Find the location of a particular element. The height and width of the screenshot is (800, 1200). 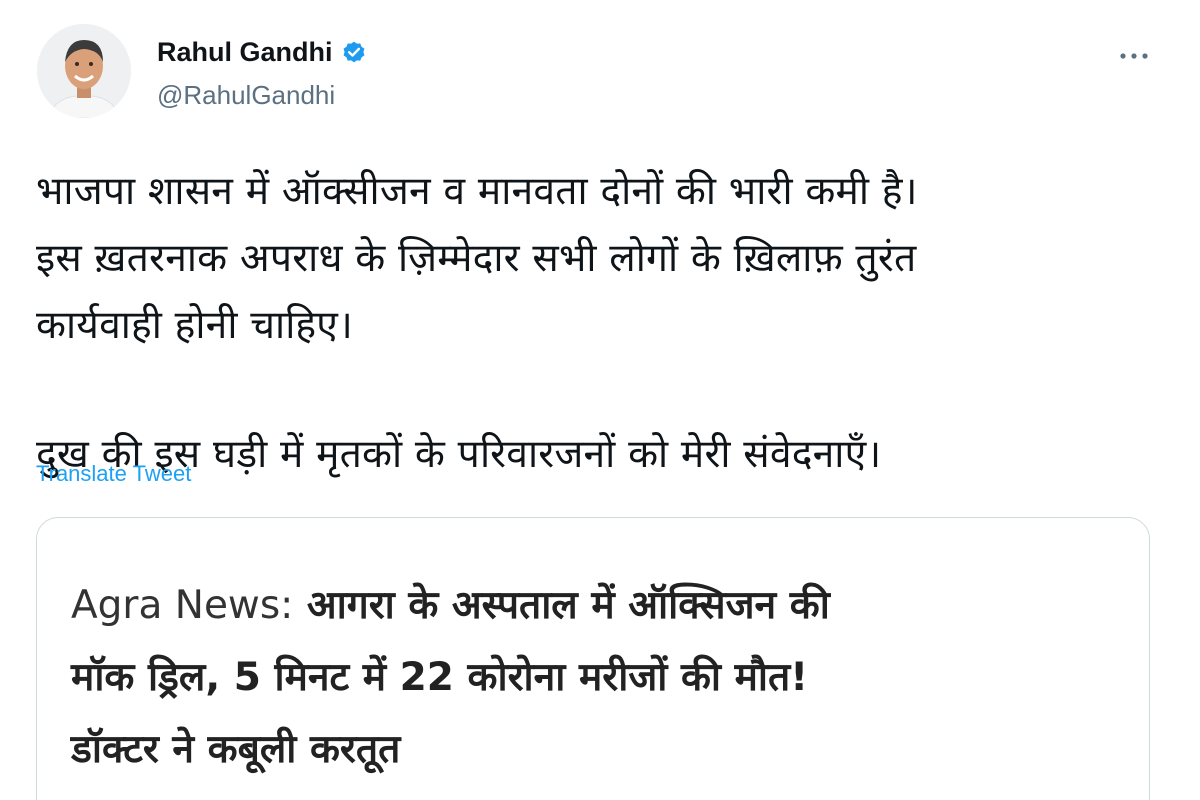

translate-tweet-link: Translate Tweet is located at coordinates (113, 474).